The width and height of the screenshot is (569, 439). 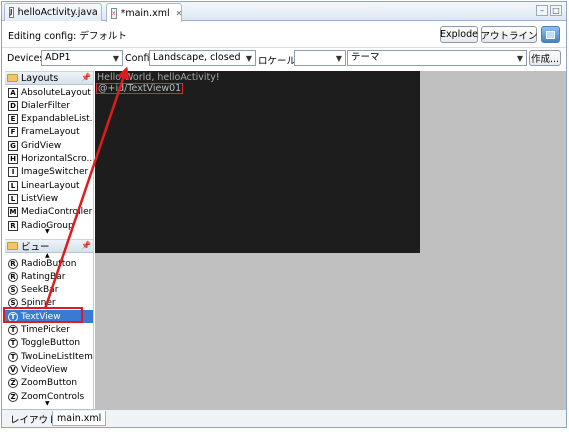 I want to click on palette-item-framelayout: F FrameLayout, so click(x=49, y=132).